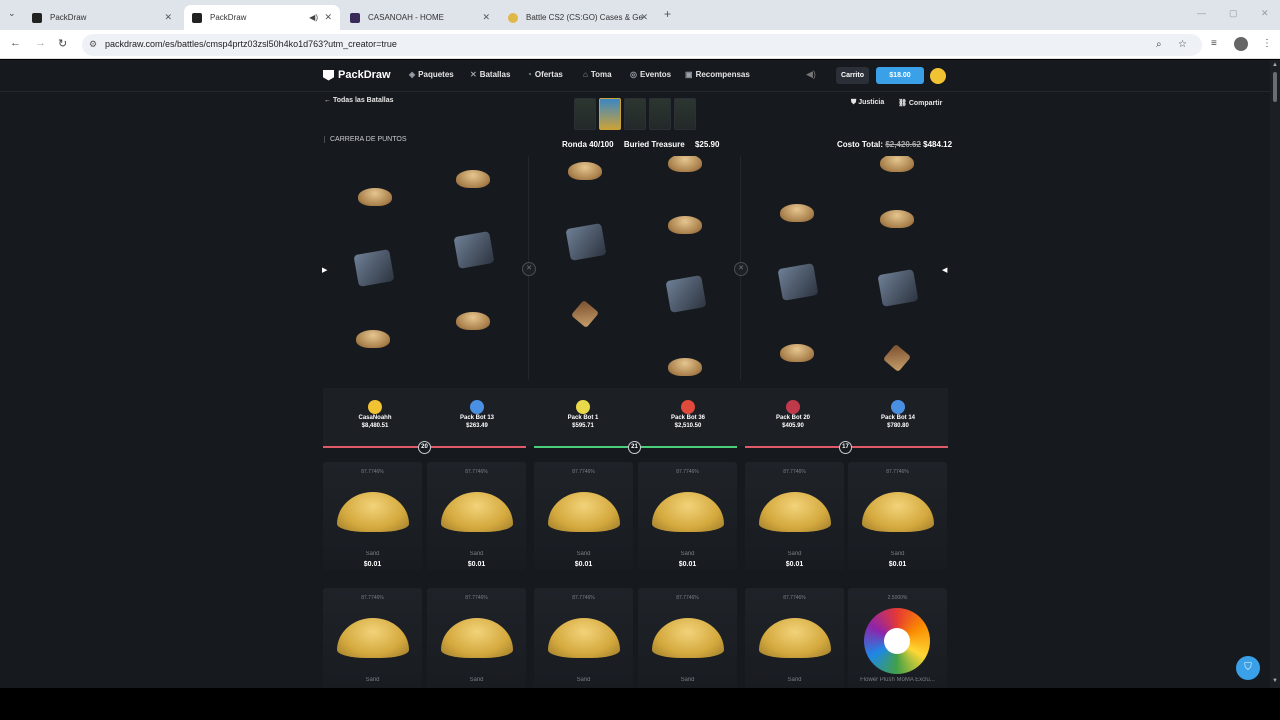  Describe the element at coordinates (375, 408) in the screenshot. I see `player-slot: CasaNoahh $8,480.51` at that location.